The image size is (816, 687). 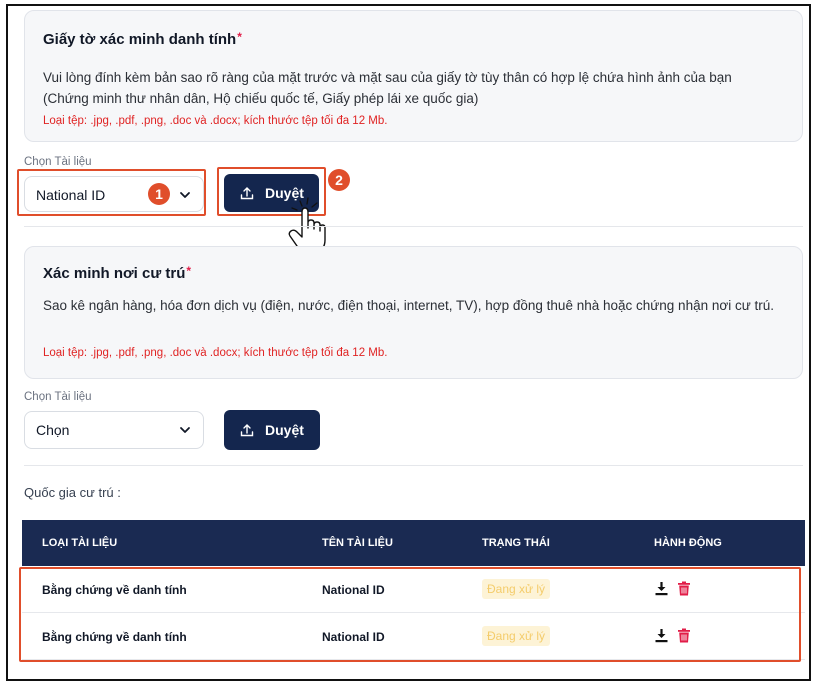 What do you see at coordinates (339, 180) in the screenshot?
I see `step-marker-2: 2` at bounding box center [339, 180].